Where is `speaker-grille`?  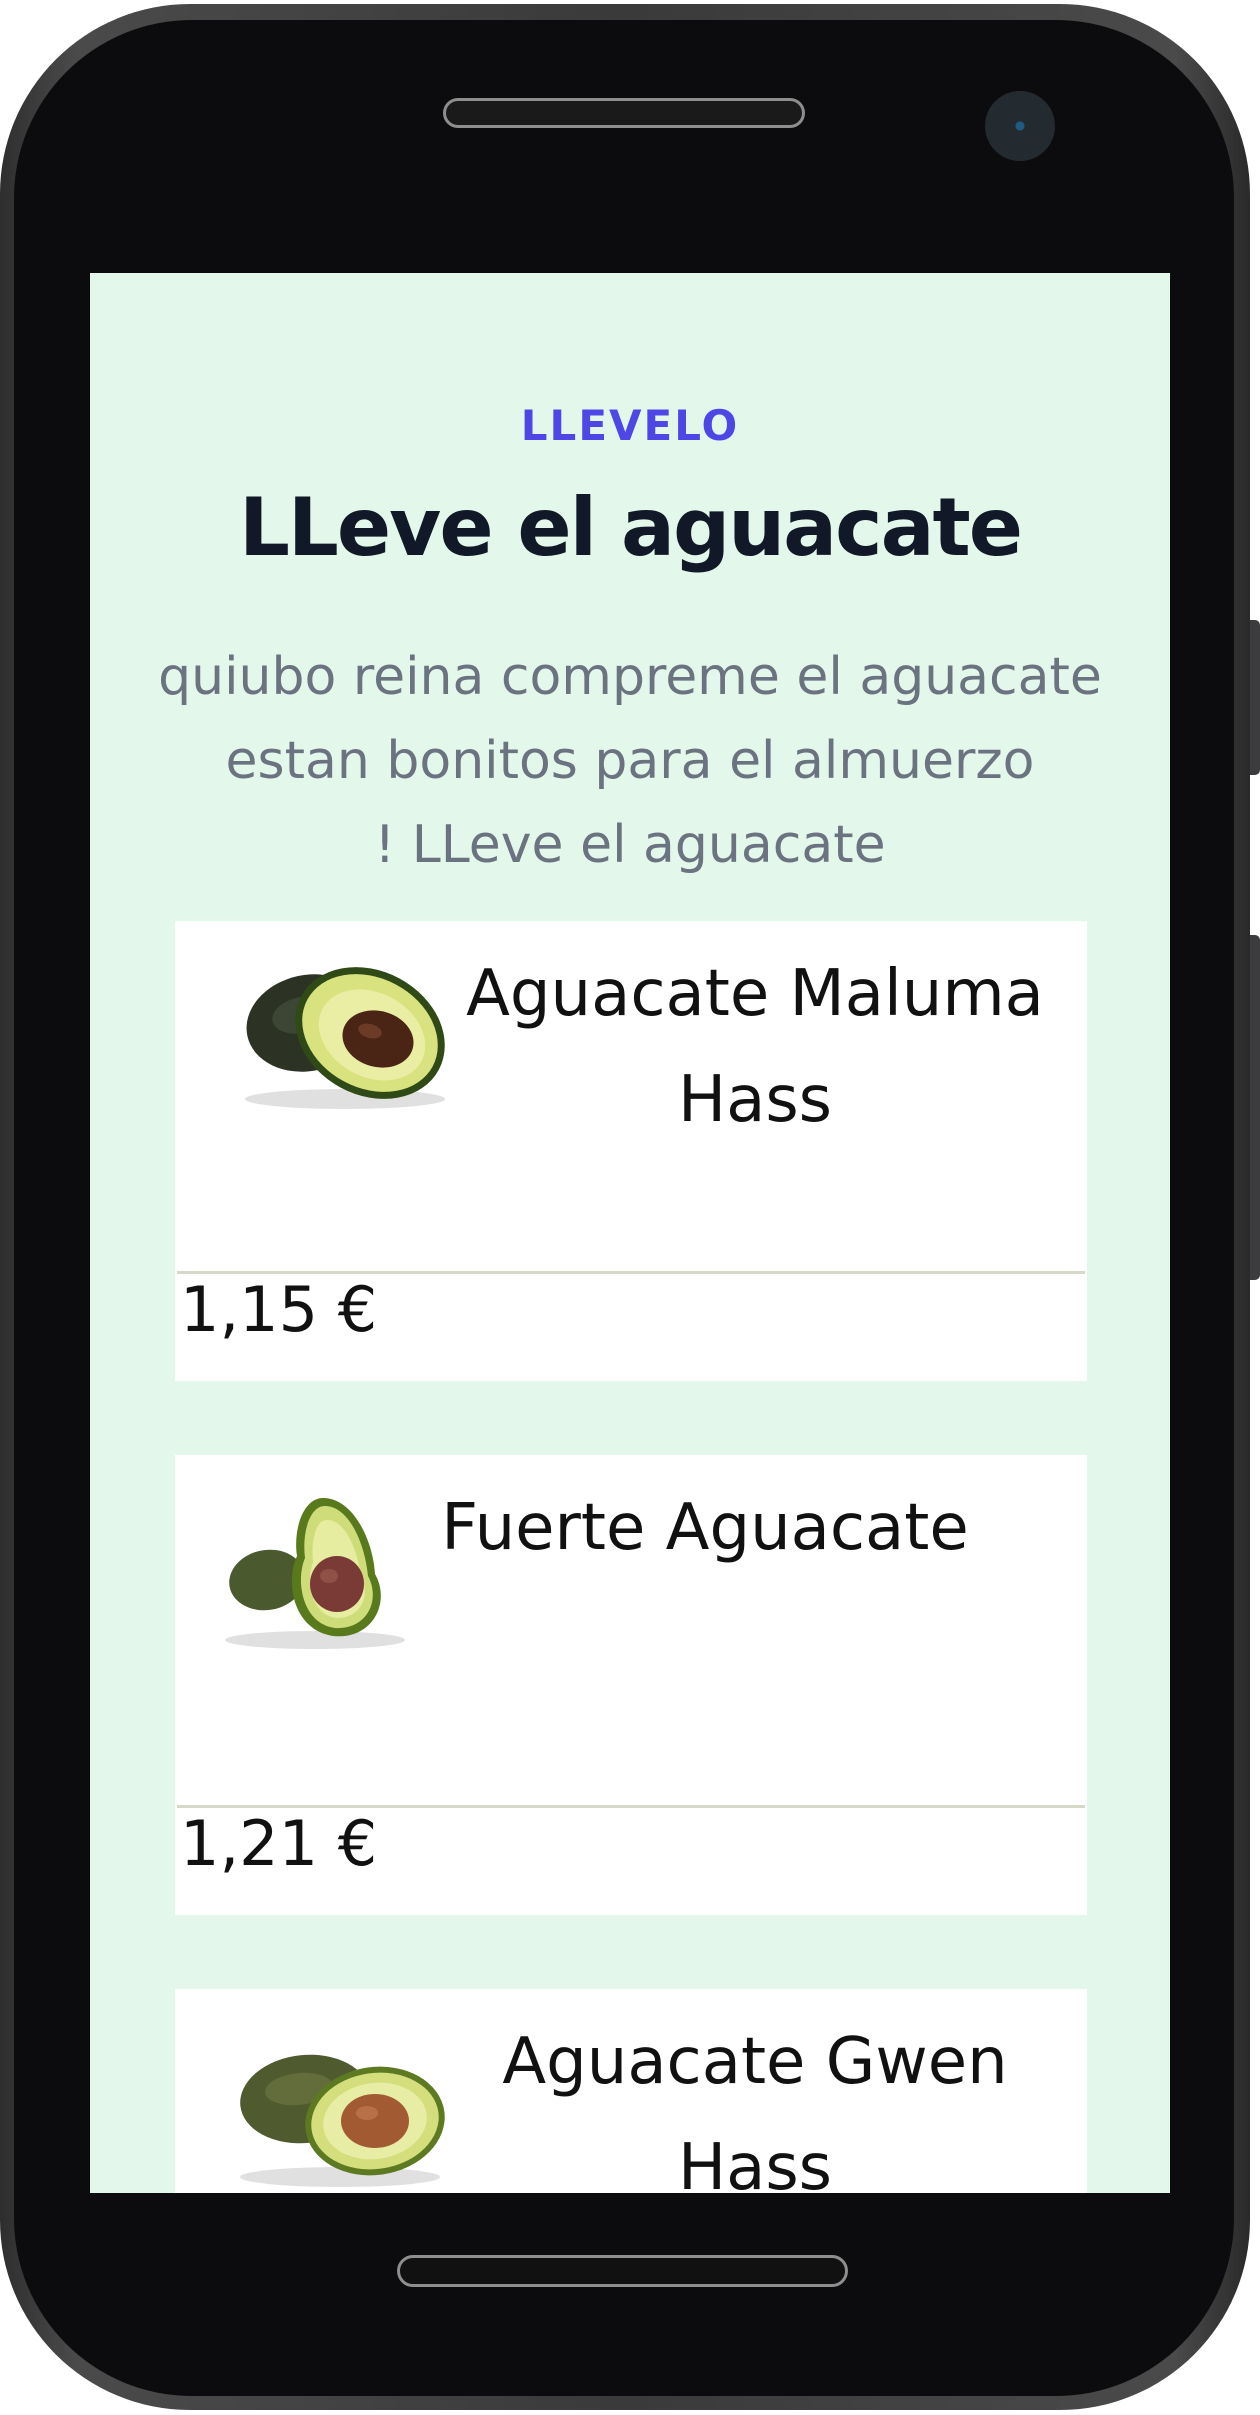
speaker-grille is located at coordinates (624, 113).